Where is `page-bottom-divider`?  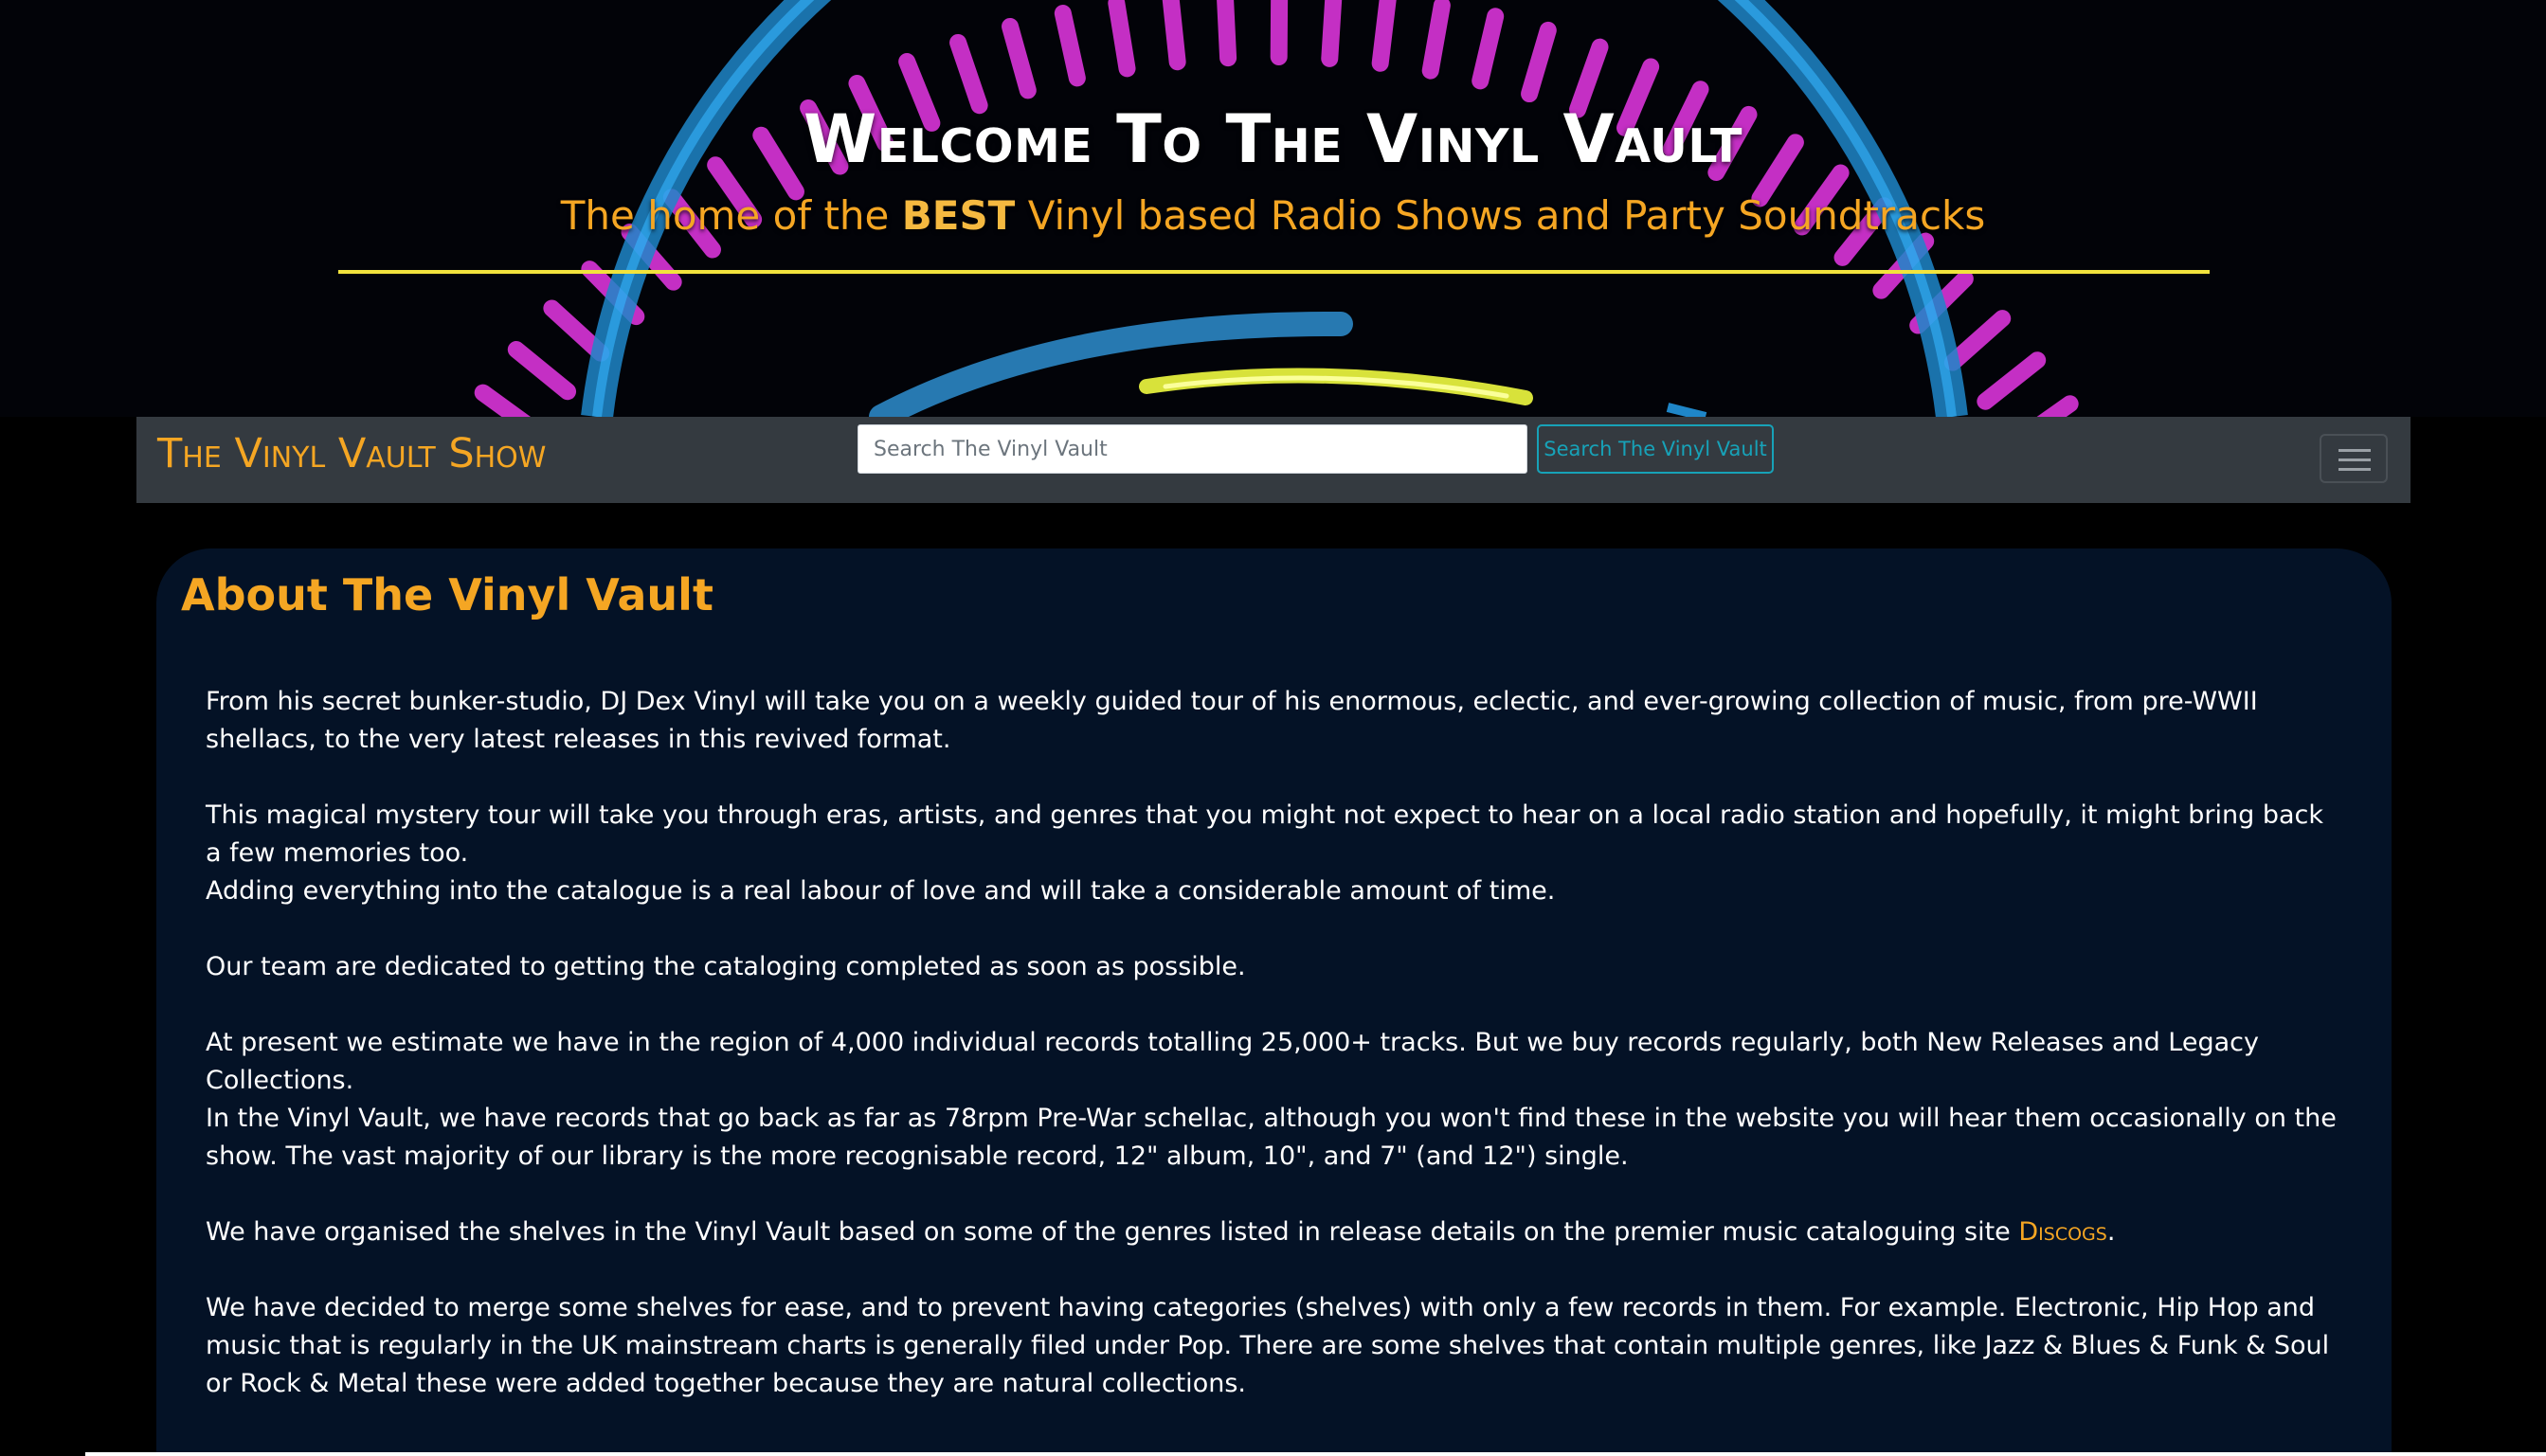
page-bottom-divider is located at coordinates (1315, 1454).